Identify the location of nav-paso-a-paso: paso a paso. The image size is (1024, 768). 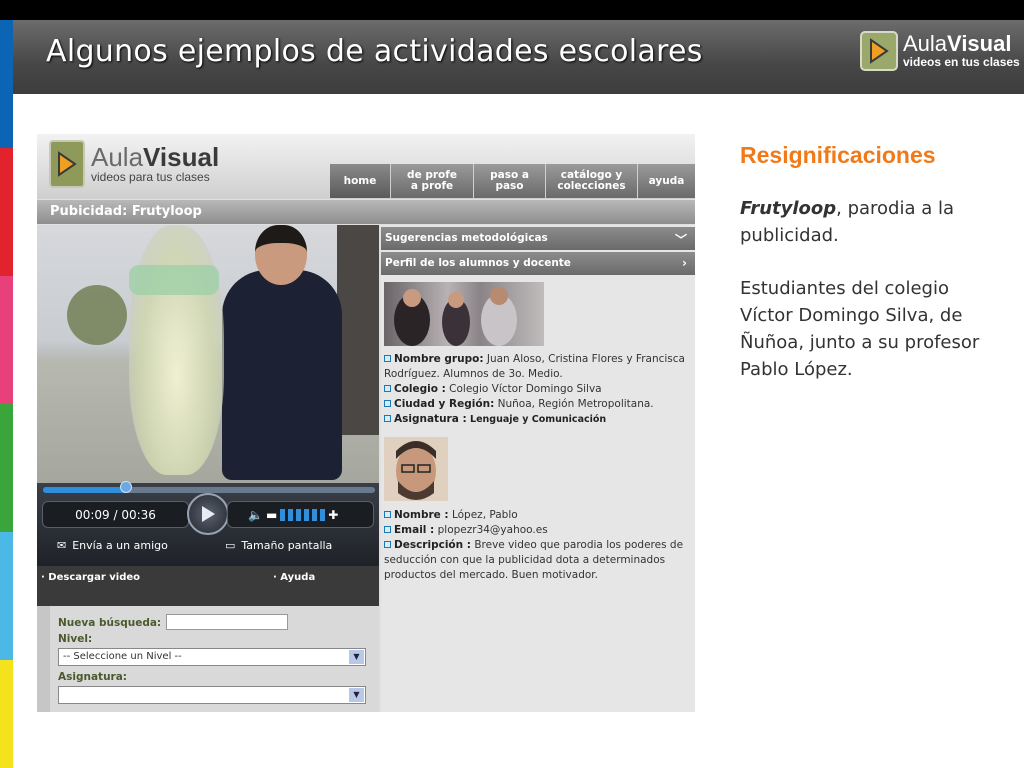
(510, 181).